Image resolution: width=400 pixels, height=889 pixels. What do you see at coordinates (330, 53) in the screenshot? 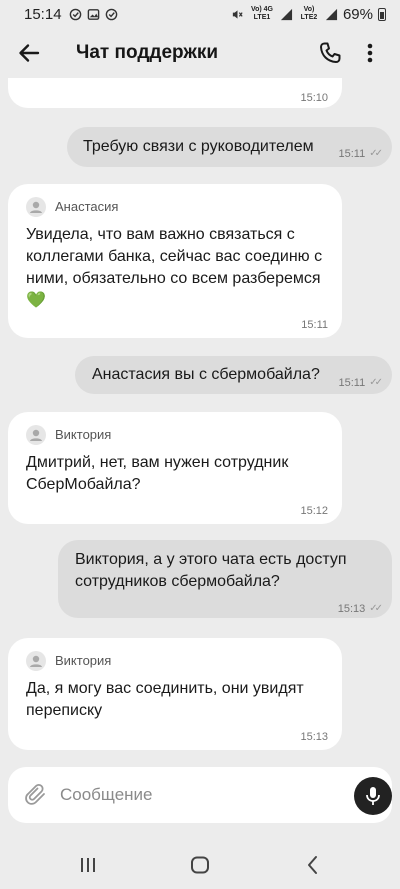
I see `phone-icon` at bounding box center [330, 53].